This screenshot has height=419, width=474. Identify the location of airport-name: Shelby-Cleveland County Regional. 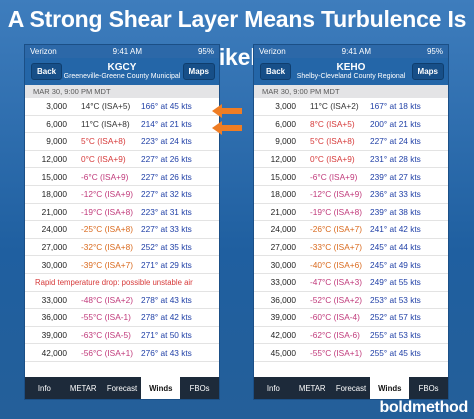
(351, 77).